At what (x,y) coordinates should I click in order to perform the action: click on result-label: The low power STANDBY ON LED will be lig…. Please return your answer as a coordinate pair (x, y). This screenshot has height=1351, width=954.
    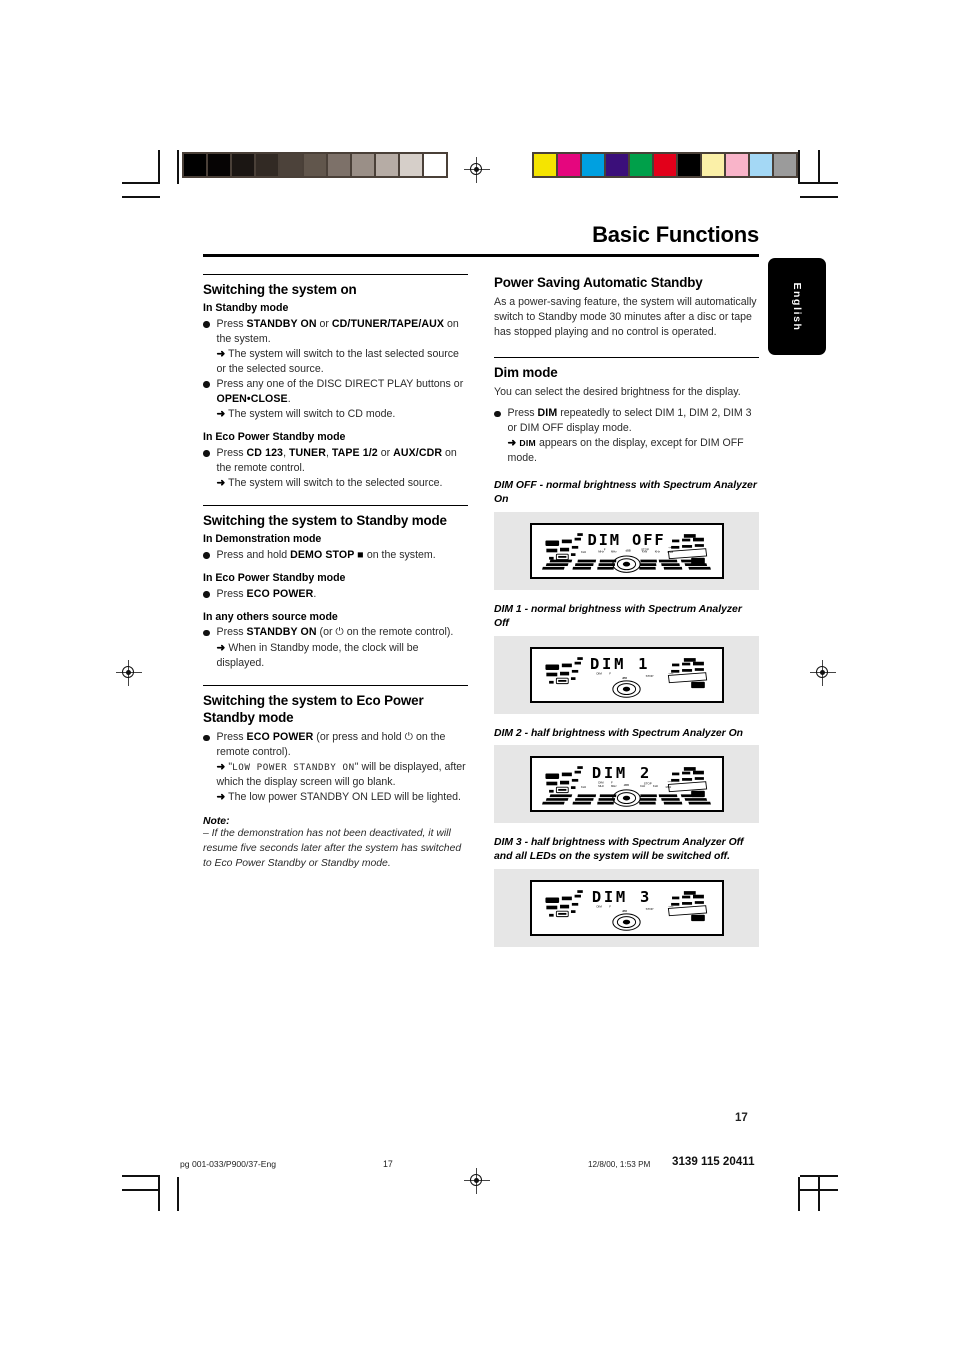
    Looking at the image, I should click on (344, 797).